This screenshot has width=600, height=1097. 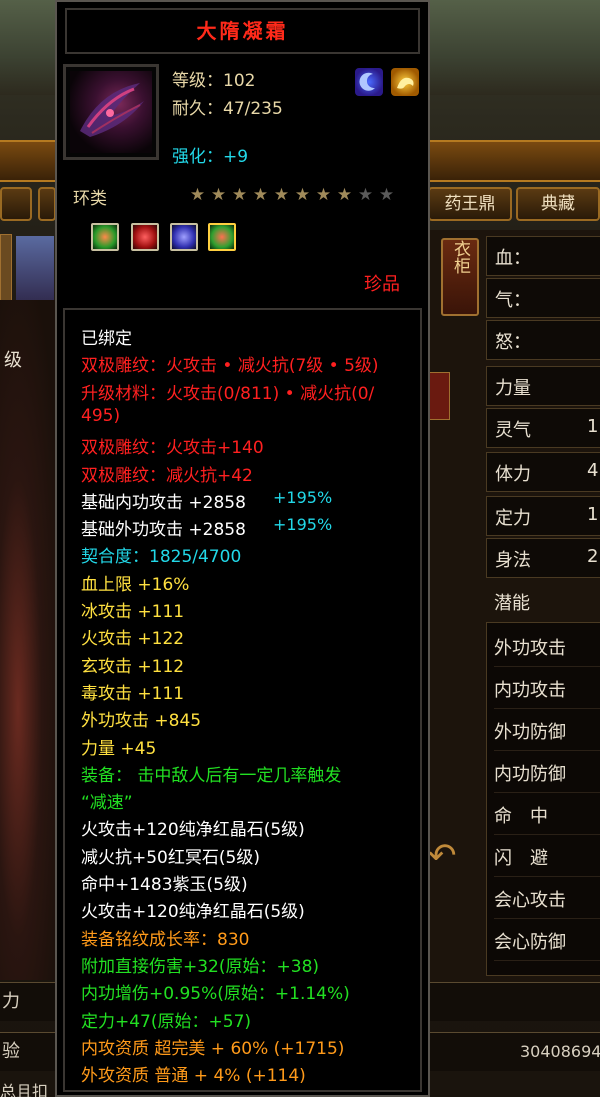 I want to click on stat-hp: 血：, so click(x=543, y=256).